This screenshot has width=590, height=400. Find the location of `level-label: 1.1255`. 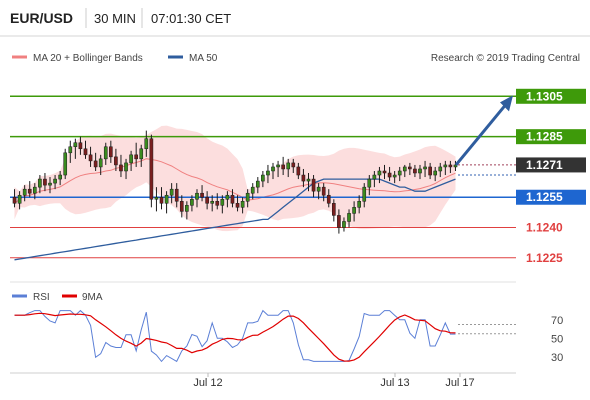

level-label: 1.1255 is located at coordinates (544, 197).